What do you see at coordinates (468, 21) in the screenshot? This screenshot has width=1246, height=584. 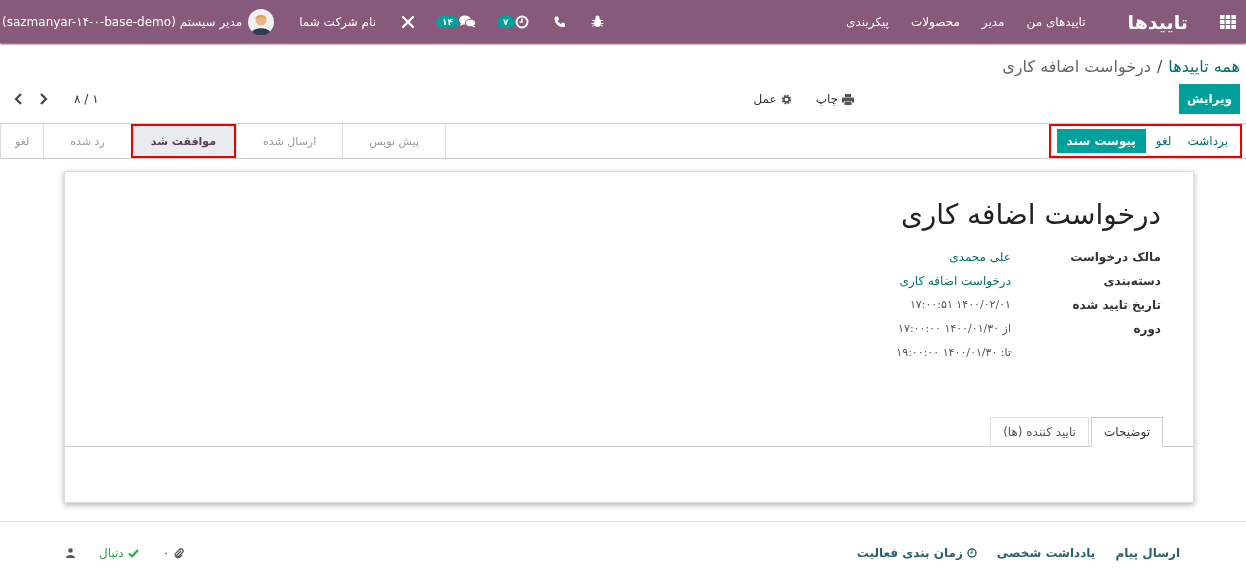 I see `chat-icon` at bounding box center [468, 21].